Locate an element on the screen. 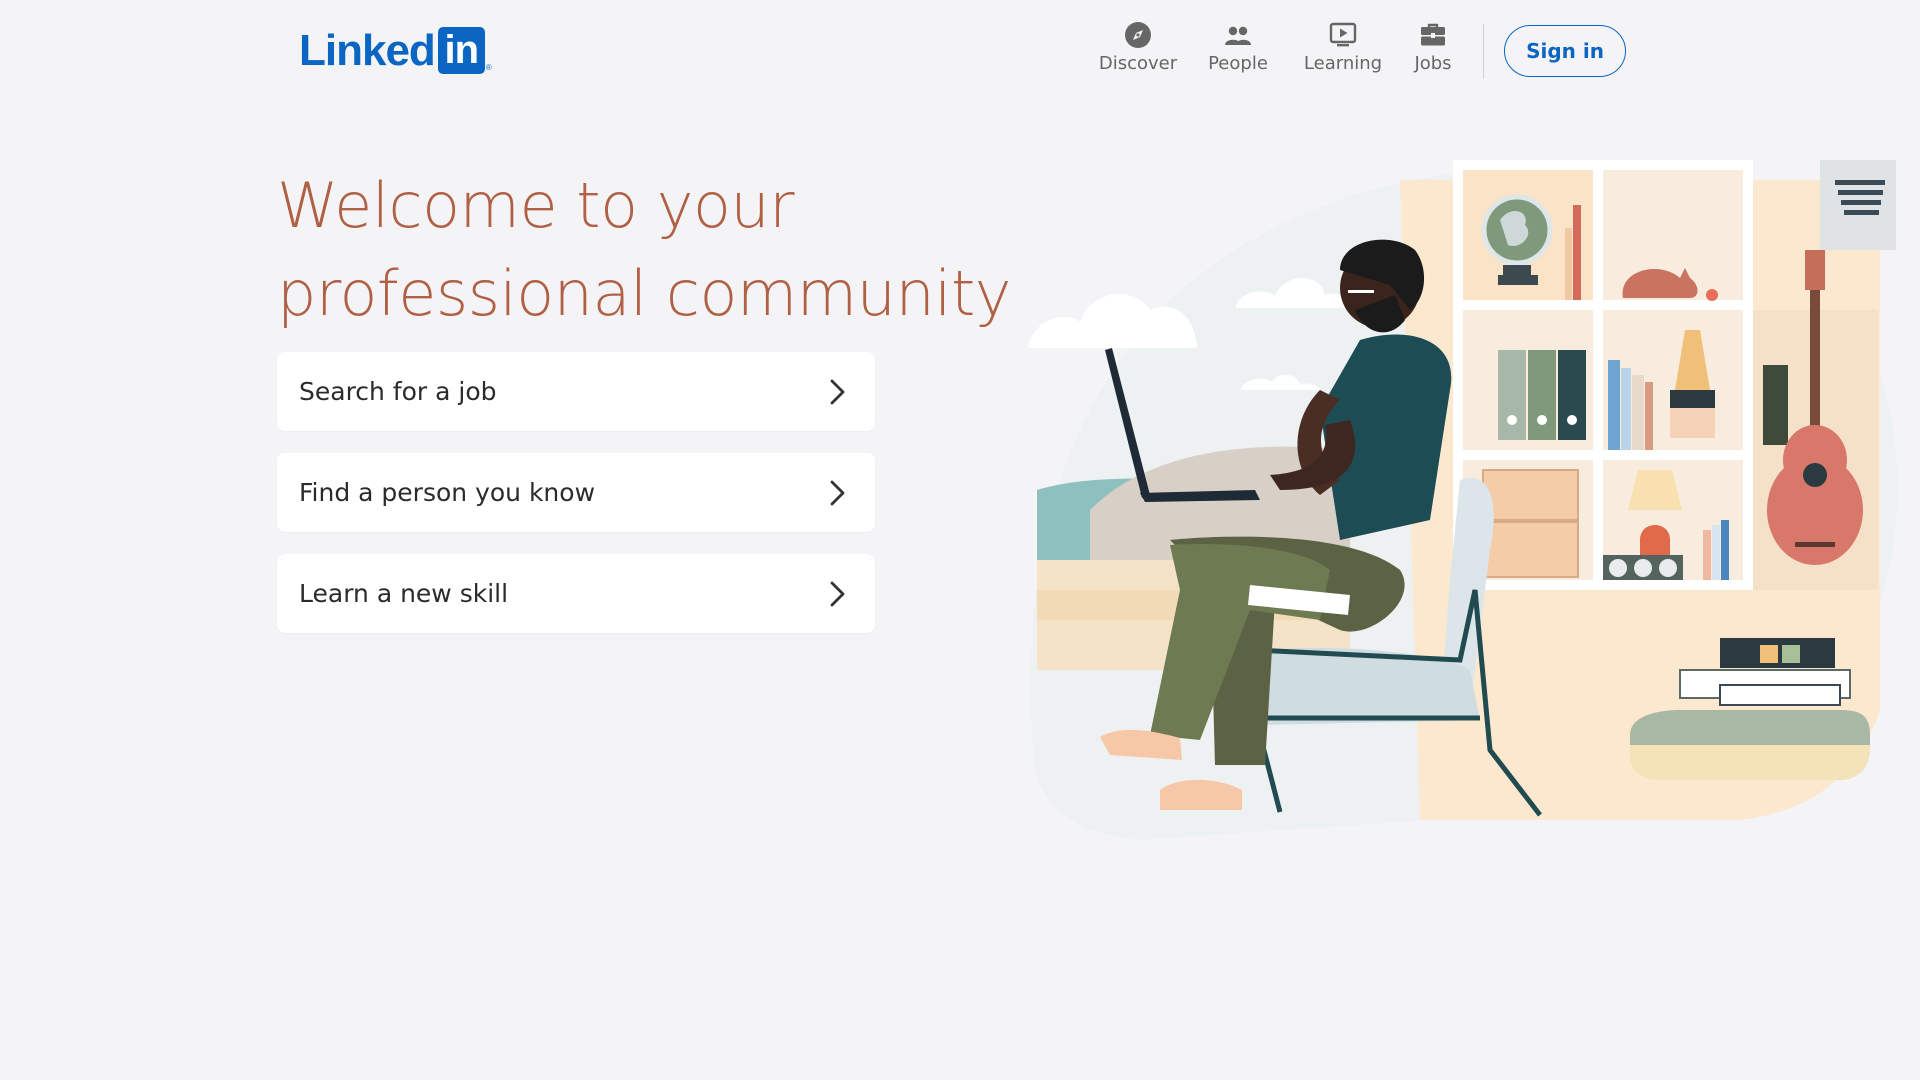  nav-label: People is located at coordinates (1238, 63).